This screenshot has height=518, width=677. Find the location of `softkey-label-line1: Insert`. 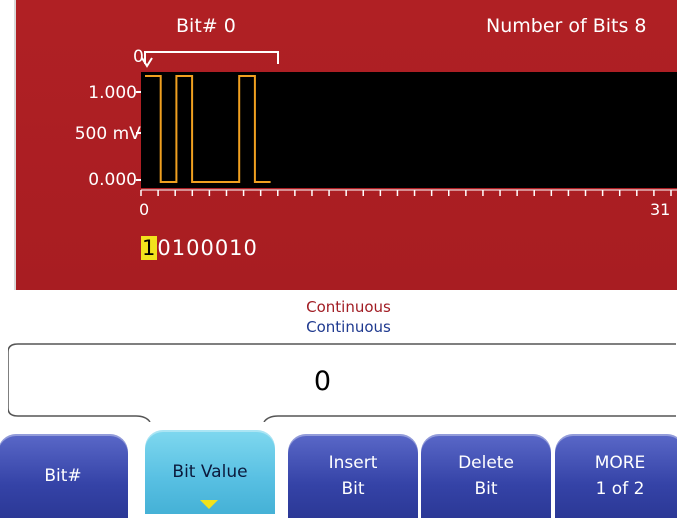

softkey-label-line1: Insert is located at coordinates (353, 463).